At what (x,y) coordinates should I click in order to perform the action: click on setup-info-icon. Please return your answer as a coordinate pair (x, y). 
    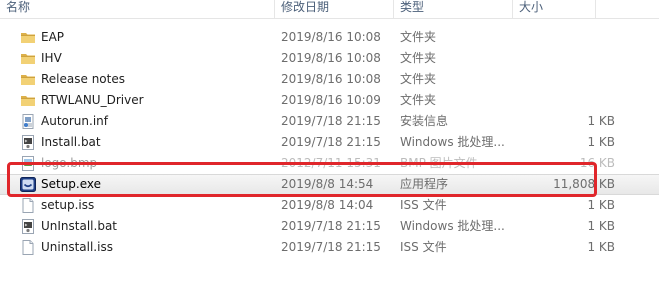
    Looking at the image, I should click on (28, 121).